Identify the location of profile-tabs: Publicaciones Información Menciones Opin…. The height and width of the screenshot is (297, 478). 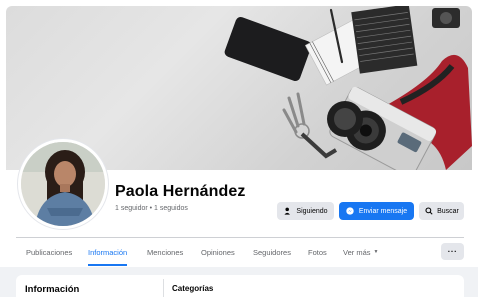
(221, 253).